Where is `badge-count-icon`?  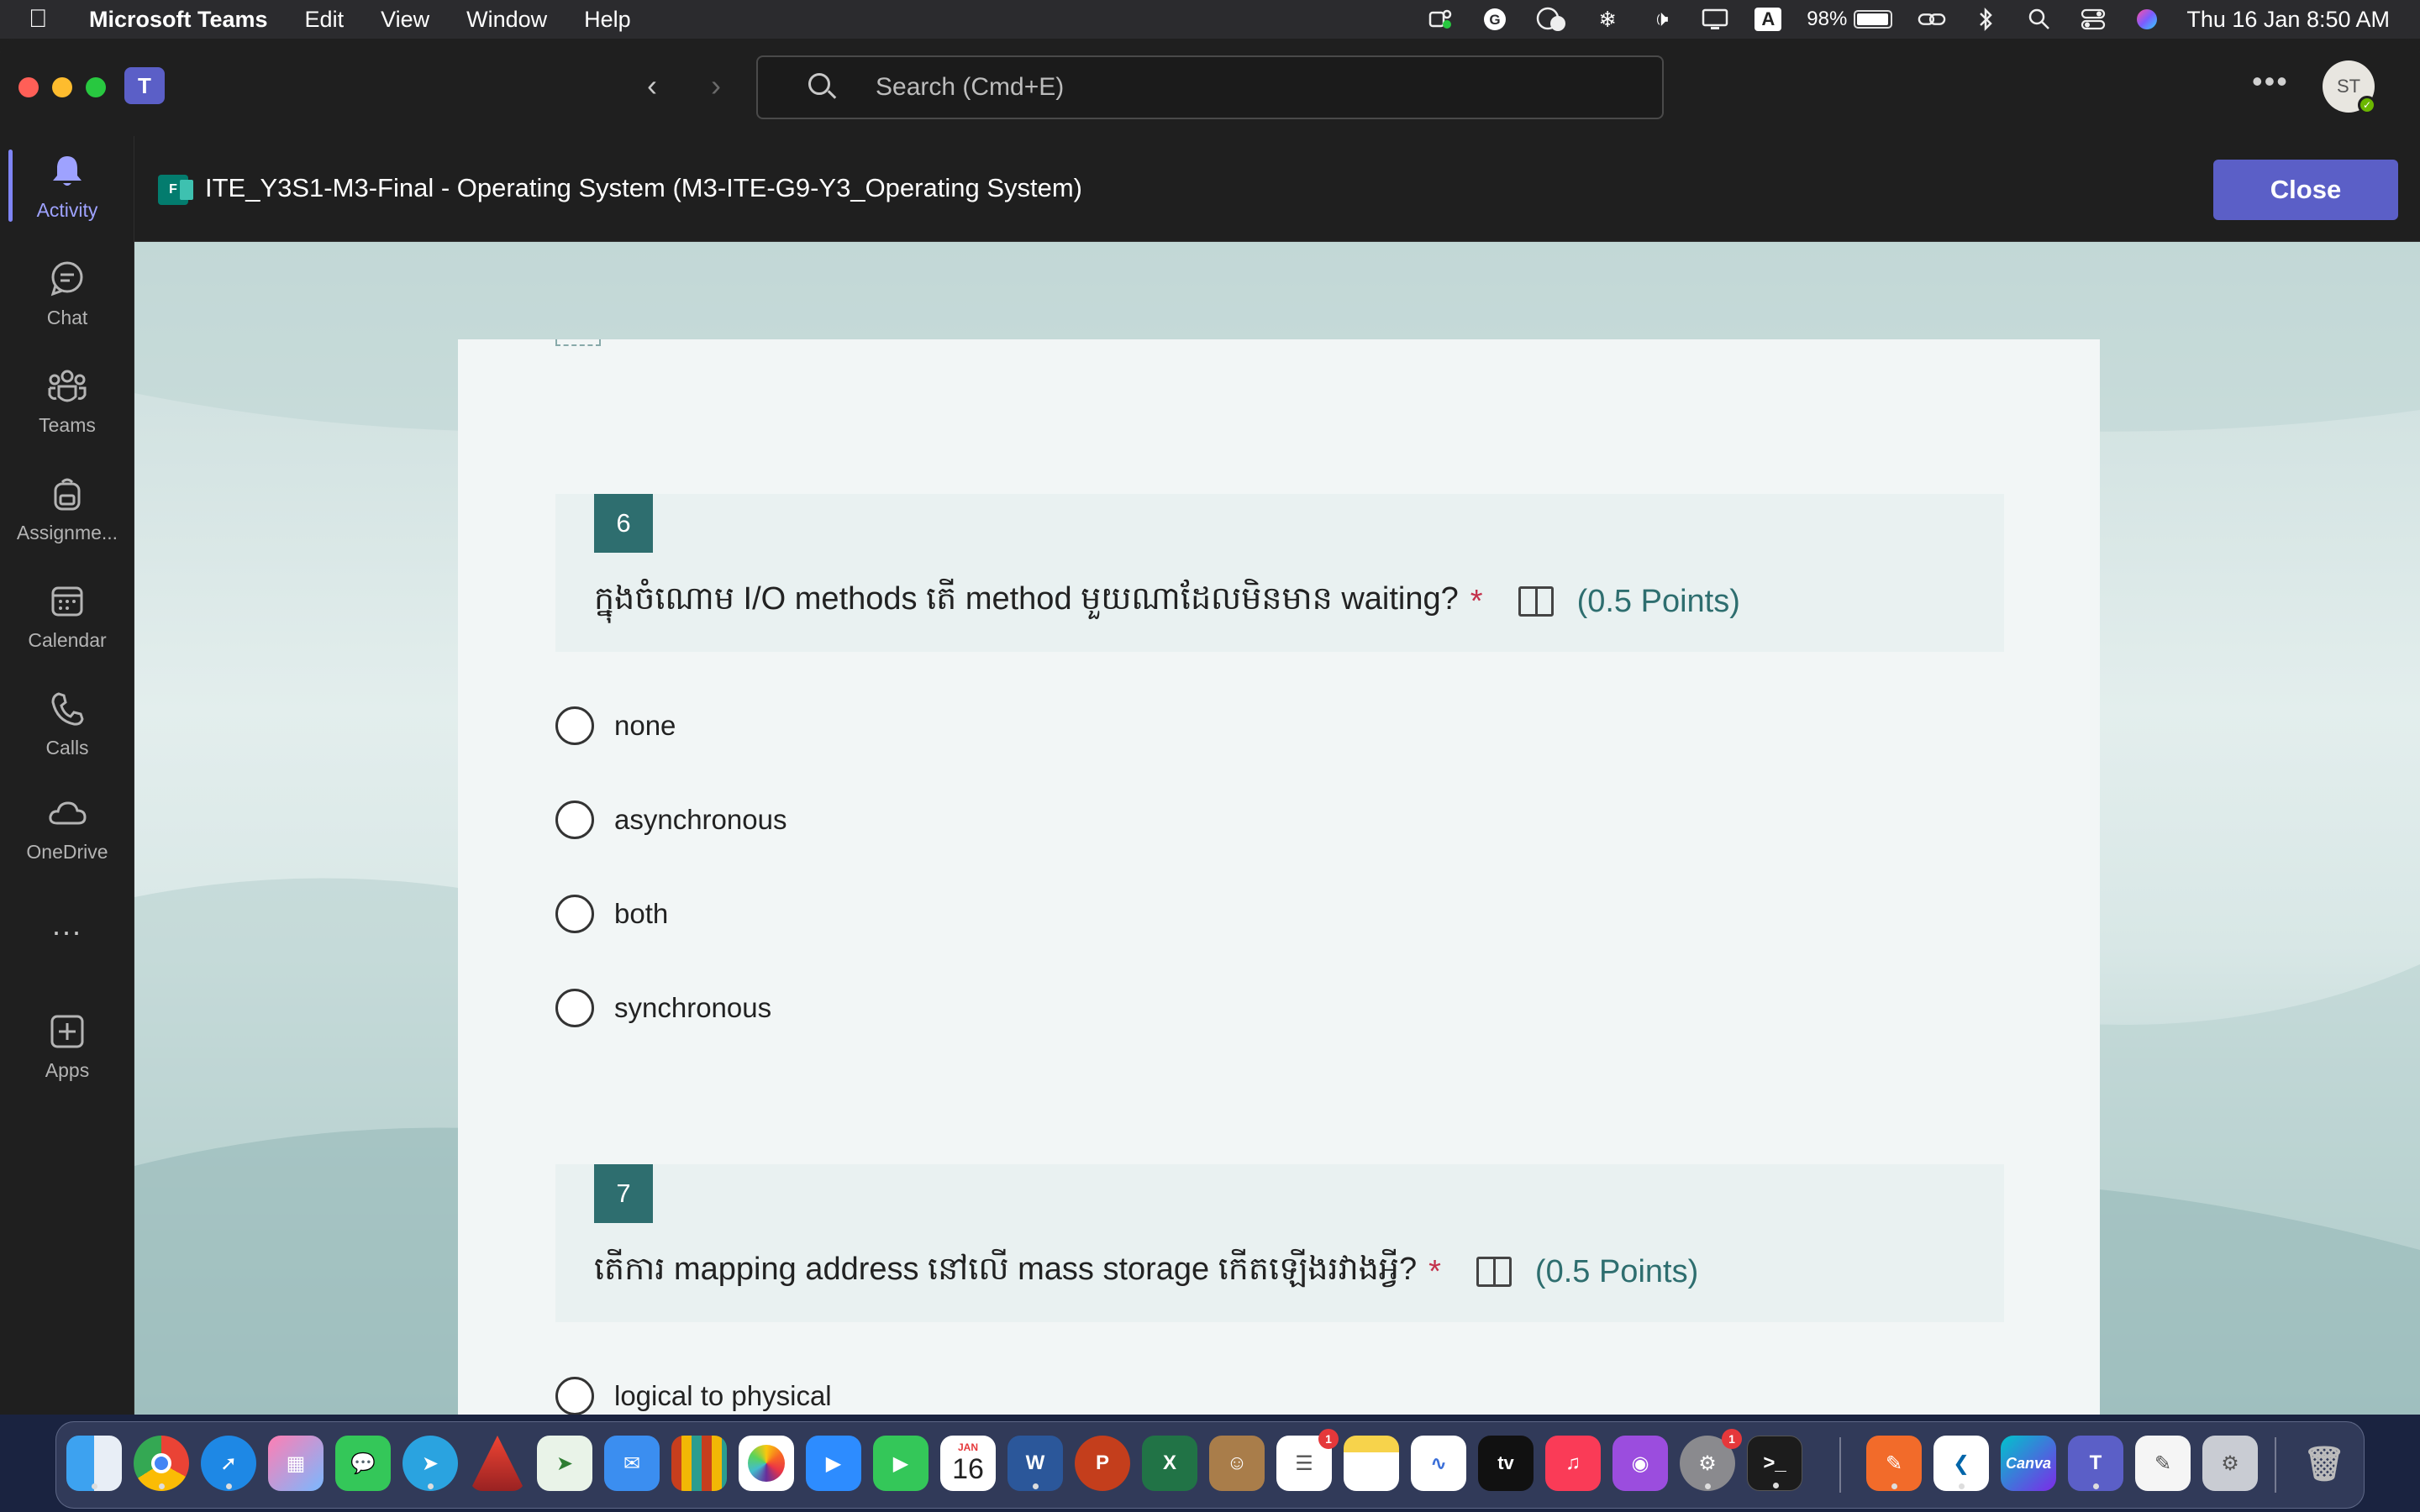
badge-count-icon is located at coordinates (1551, 19).